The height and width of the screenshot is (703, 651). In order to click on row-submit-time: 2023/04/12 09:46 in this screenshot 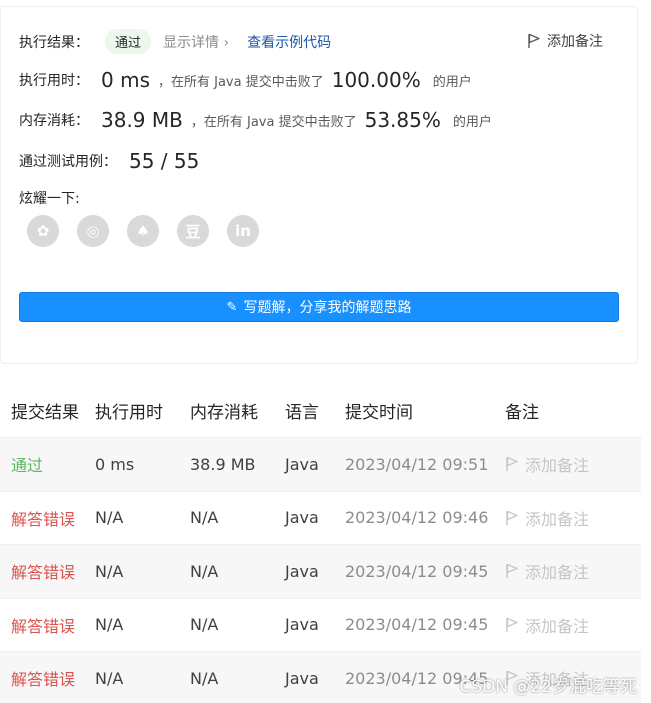, I will do `click(417, 518)`.